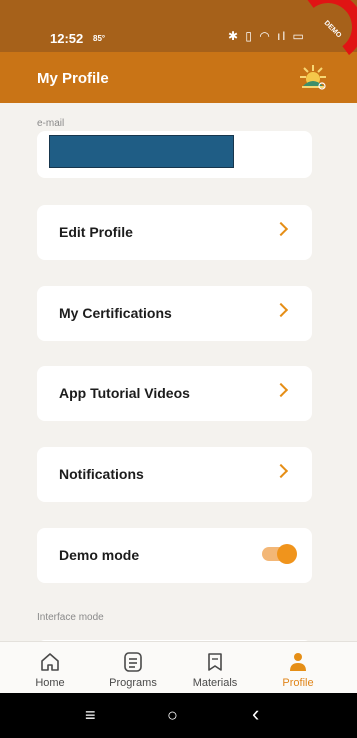  What do you see at coordinates (313, 77) in the screenshot?
I see `sun-logo-icon` at bounding box center [313, 77].